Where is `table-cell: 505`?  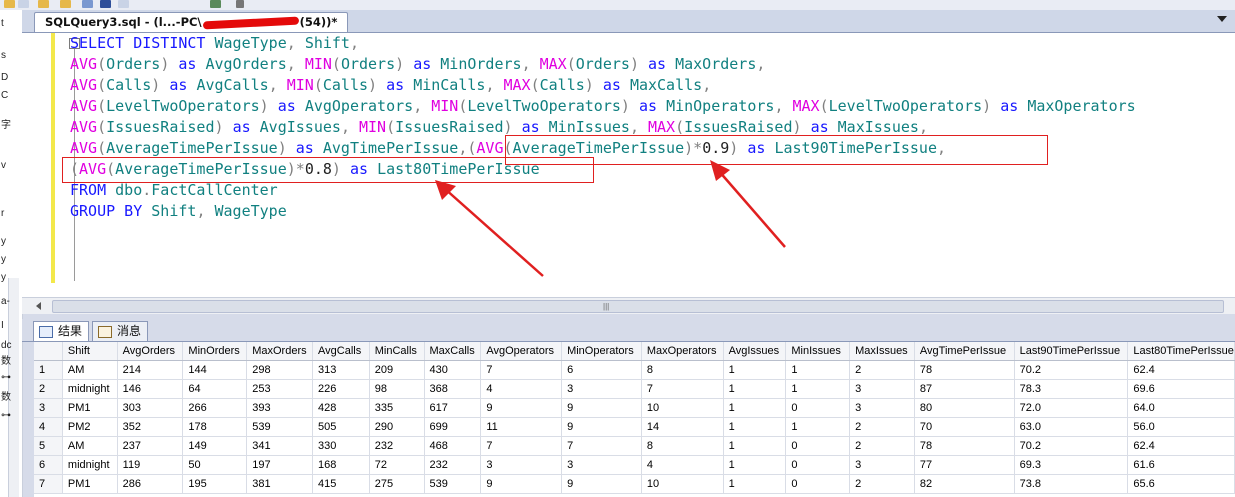
table-cell: 505 is located at coordinates (341, 427).